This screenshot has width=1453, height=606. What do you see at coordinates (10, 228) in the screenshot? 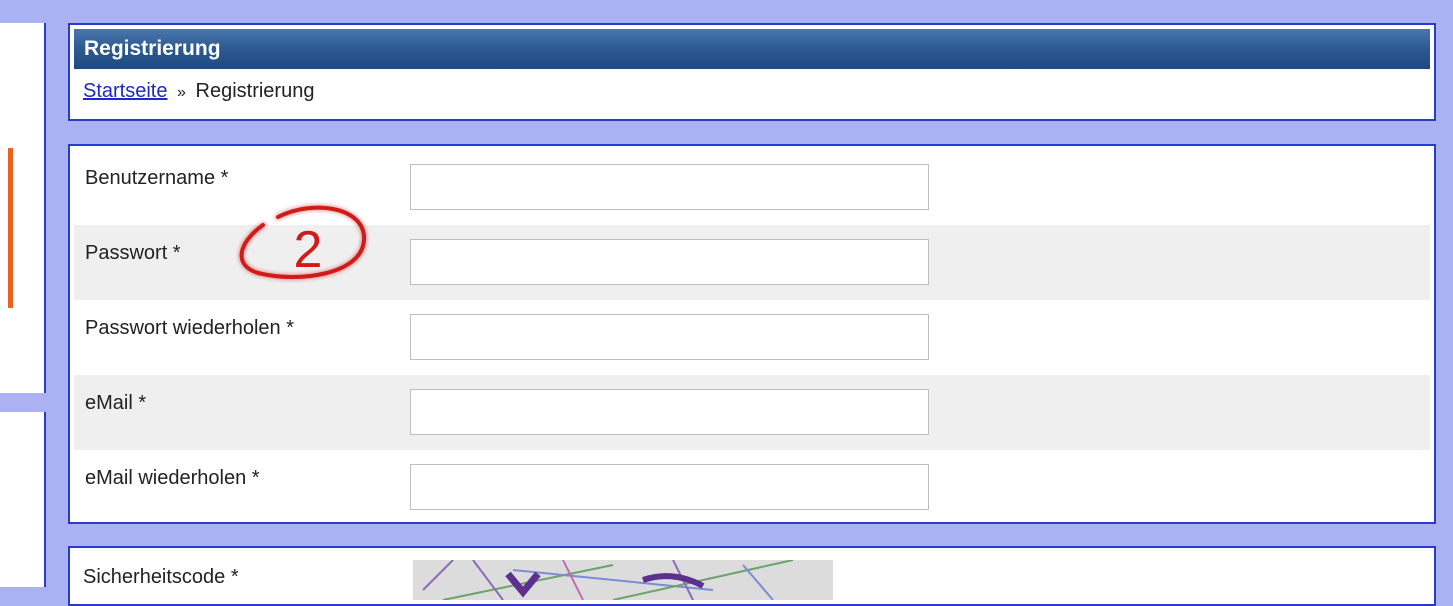
I see `sidebar-active-indicator` at bounding box center [10, 228].